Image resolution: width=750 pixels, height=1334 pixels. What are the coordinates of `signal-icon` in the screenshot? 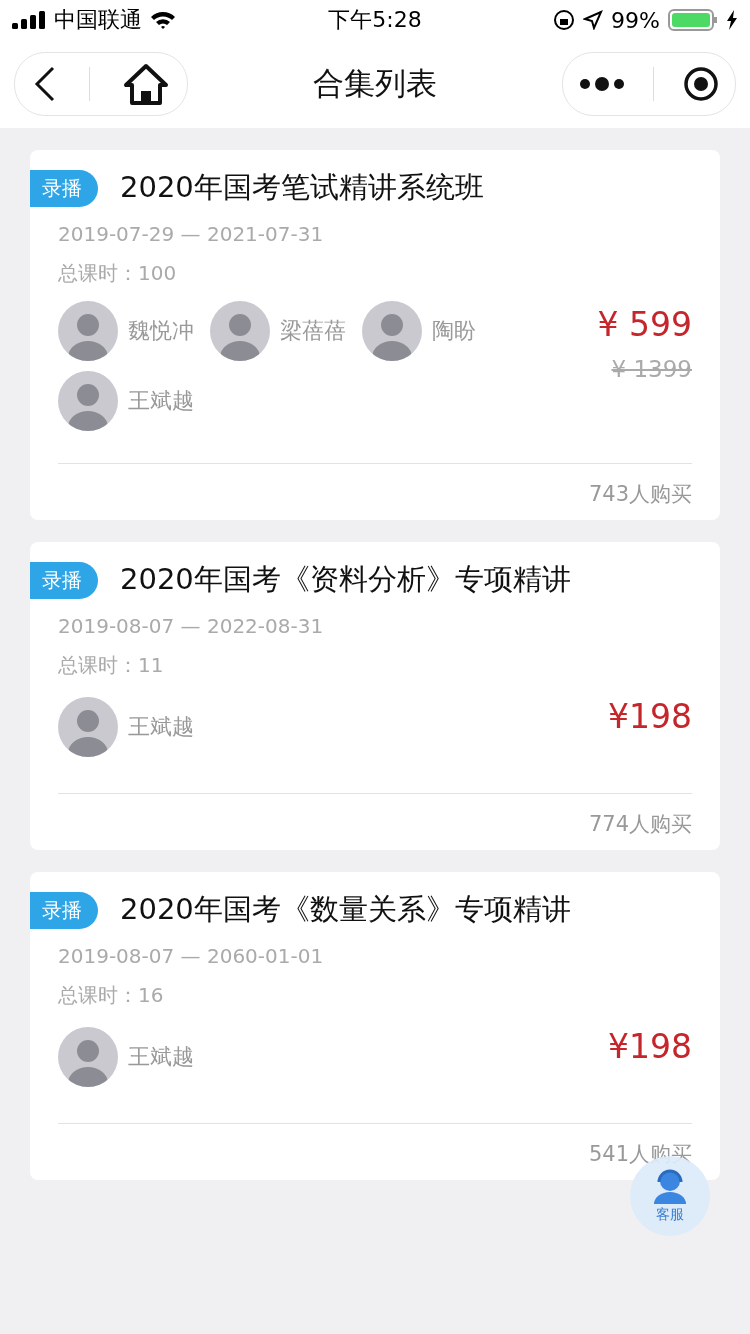 It's located at (29, 20).